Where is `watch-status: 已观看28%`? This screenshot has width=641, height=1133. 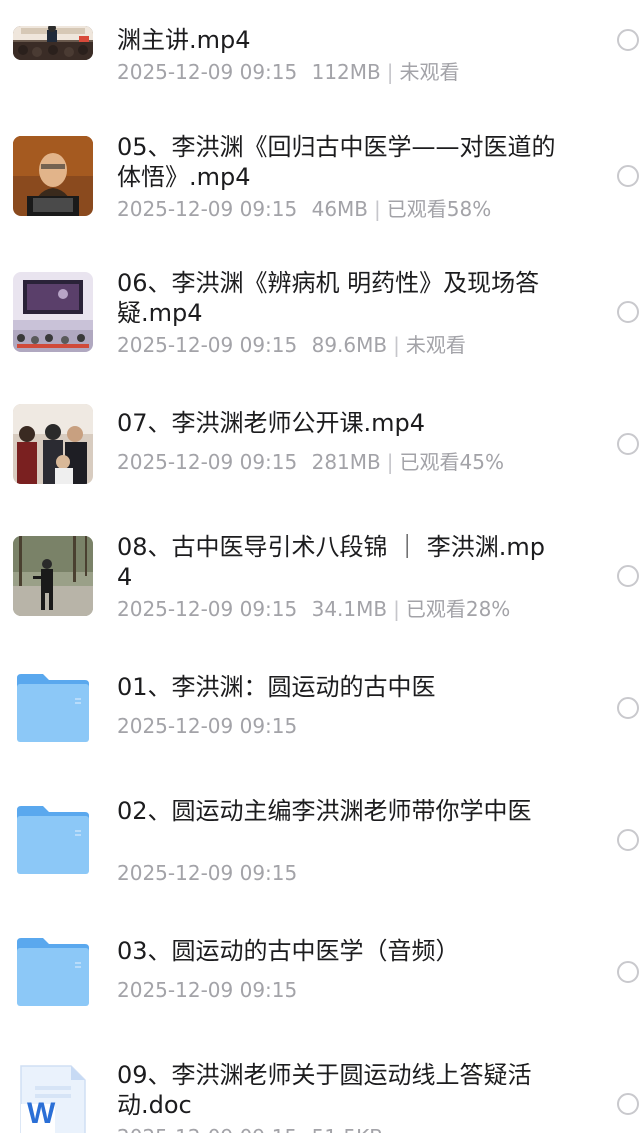 watch-status: 已观看28% is located at coordinates (458, 609).